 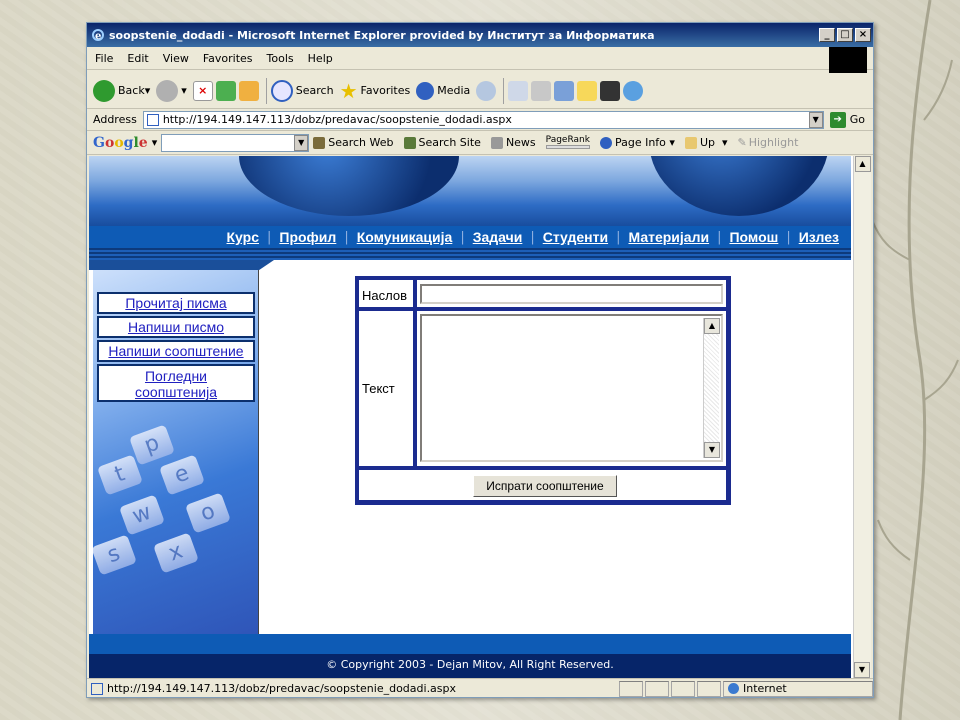 What do you see at coordinates (711, 388) in the screenshot?
I see `textarea-scrollbar: ▲ ▼` at bounding box center [711, 388].